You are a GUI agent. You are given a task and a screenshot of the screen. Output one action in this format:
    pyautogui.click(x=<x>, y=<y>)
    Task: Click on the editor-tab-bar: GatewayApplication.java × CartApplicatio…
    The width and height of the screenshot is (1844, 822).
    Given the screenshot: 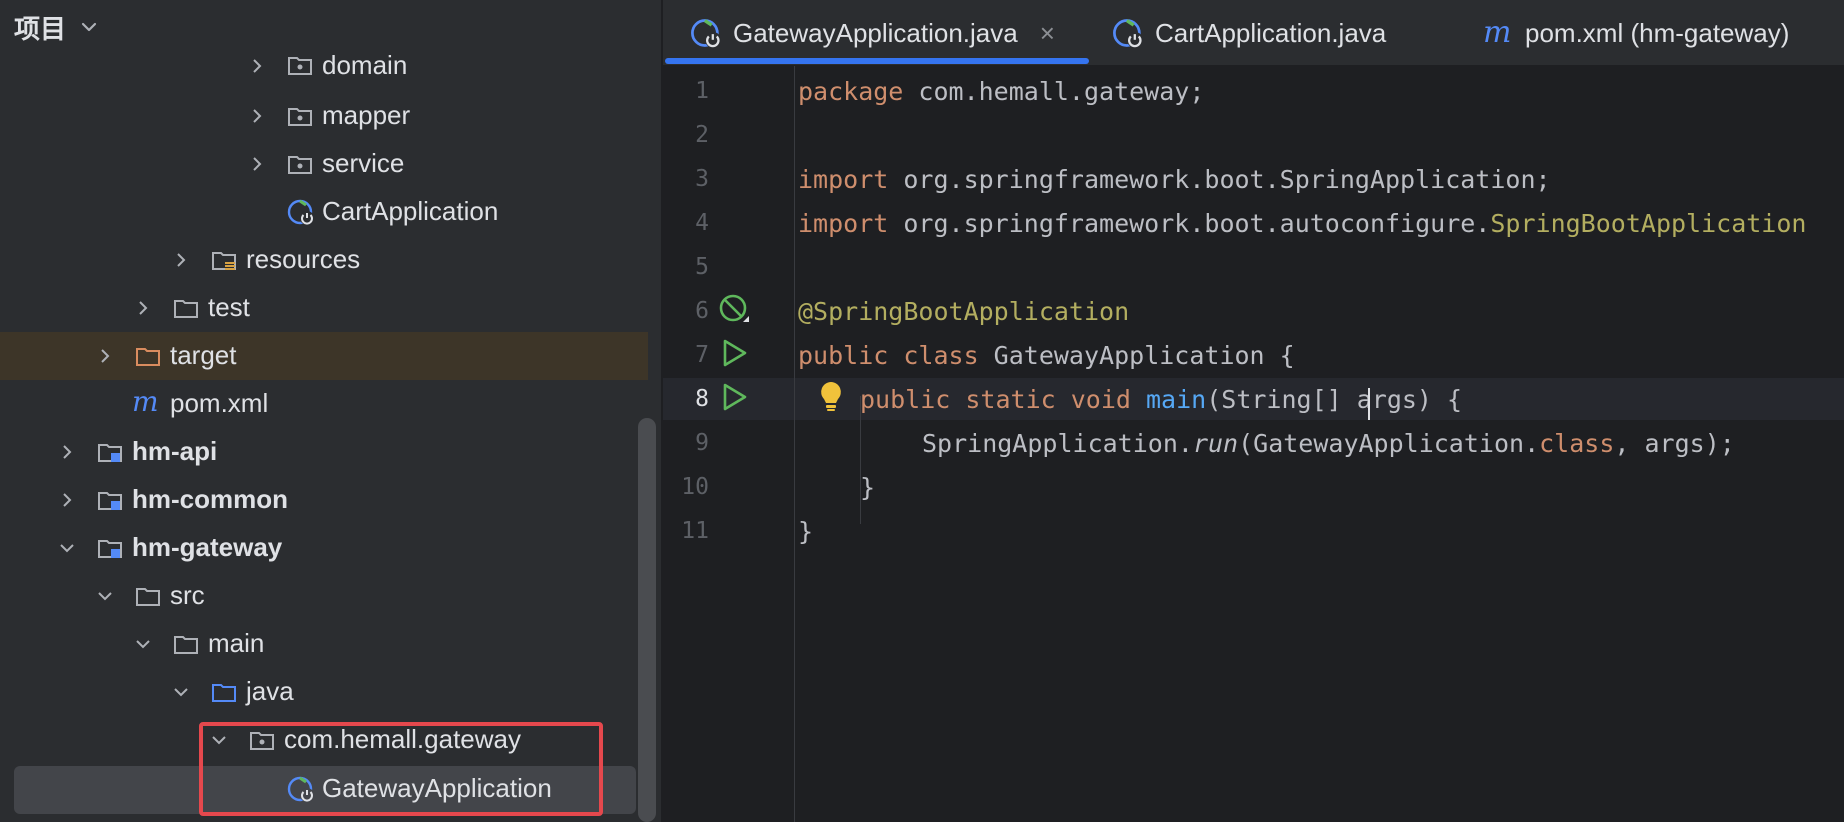 What is the action you would take?
    pyautogui.click(x=1253, y=33)
    